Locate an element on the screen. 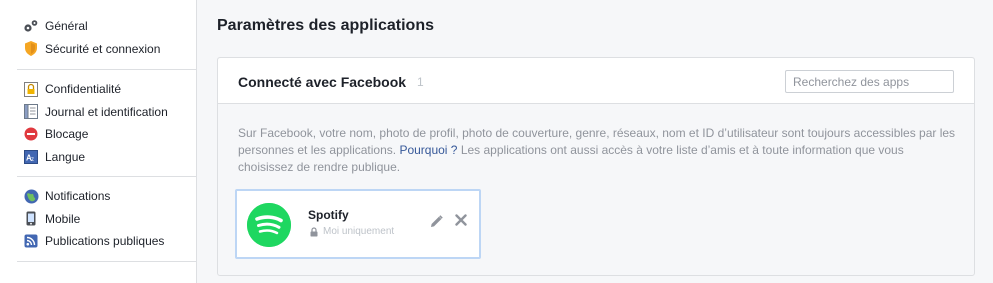  block-icon is located at coordinates (31, 134).